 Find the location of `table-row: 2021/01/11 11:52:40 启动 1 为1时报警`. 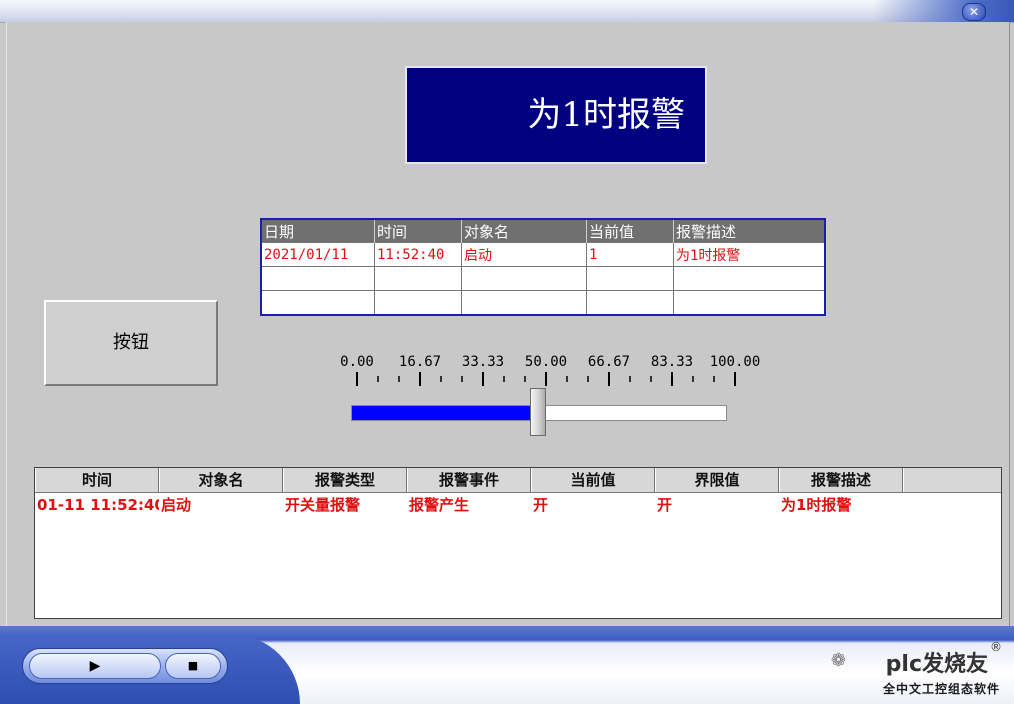

table-row: 2021/01/11 11:52:40 启动 1 为1时报警 is located at coordinates (543, 254).